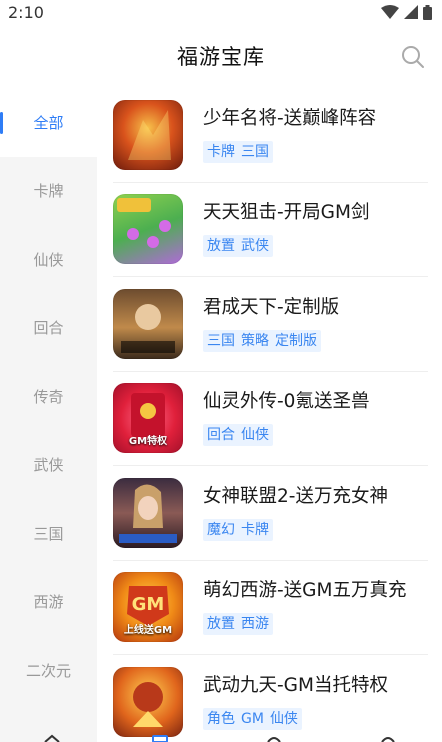 This screenshot has height=742, width=442. What do you see at coordinates (148, 418) in the screenshot?
I see `game-icon: GM特权` at bounding box center [148, 418].